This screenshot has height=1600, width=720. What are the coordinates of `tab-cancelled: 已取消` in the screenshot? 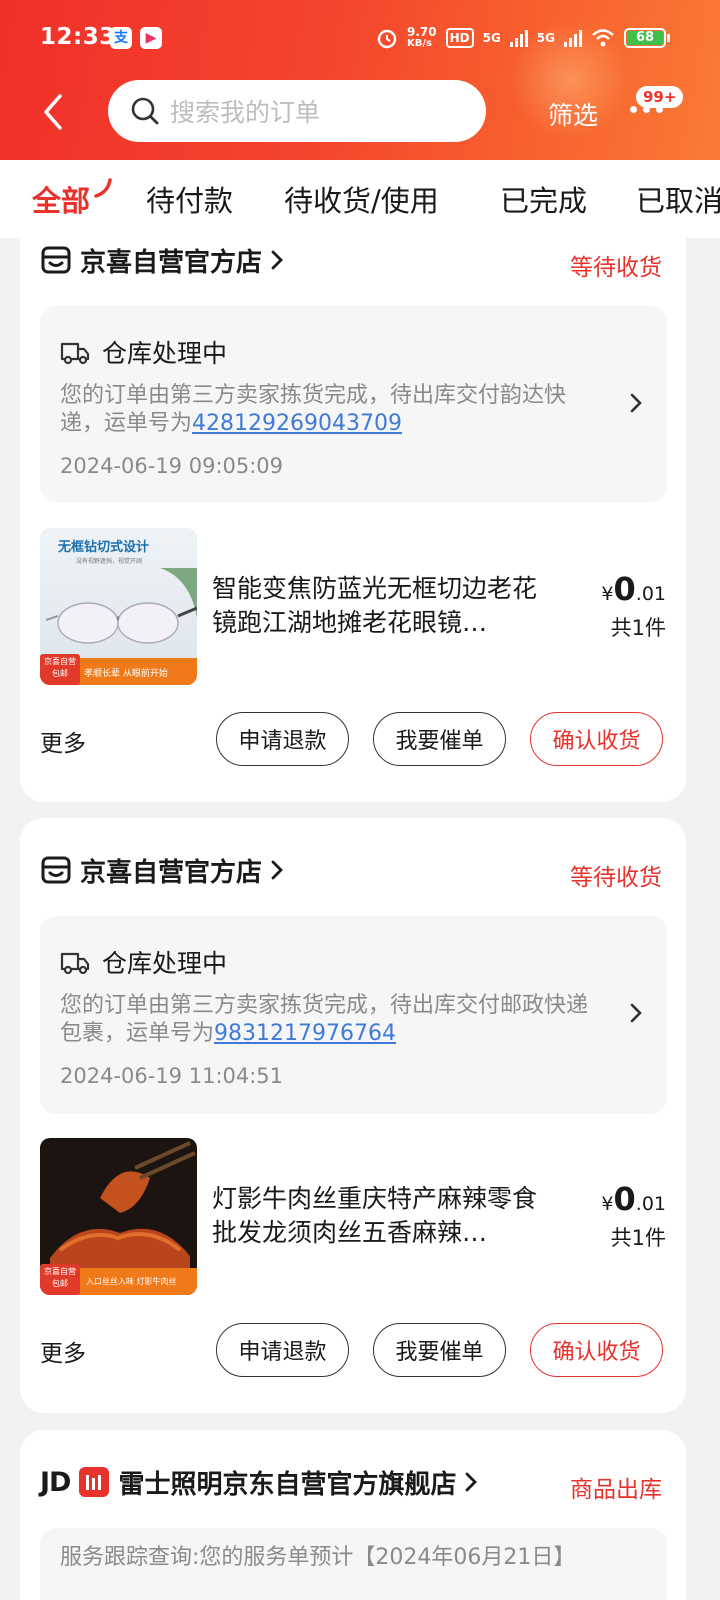 It's located at (678, 199).